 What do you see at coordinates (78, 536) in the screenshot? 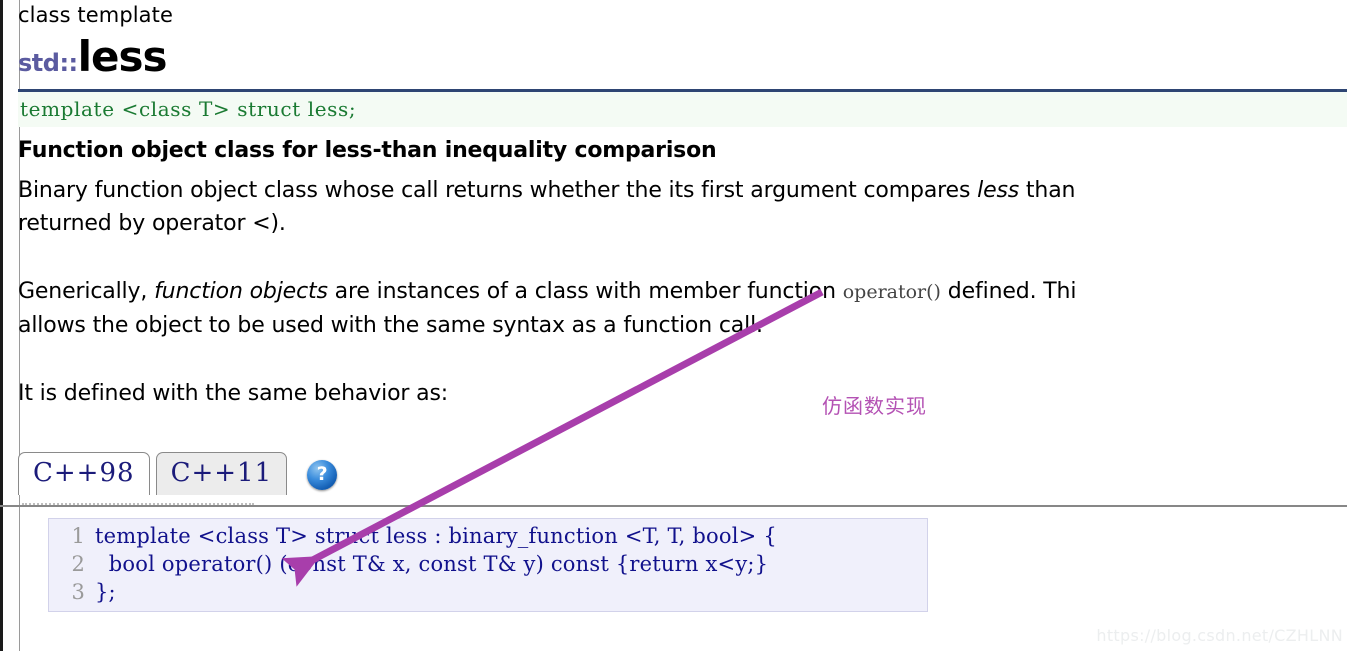
I see `code-line-number: 1` at bounding box center [78, 536].